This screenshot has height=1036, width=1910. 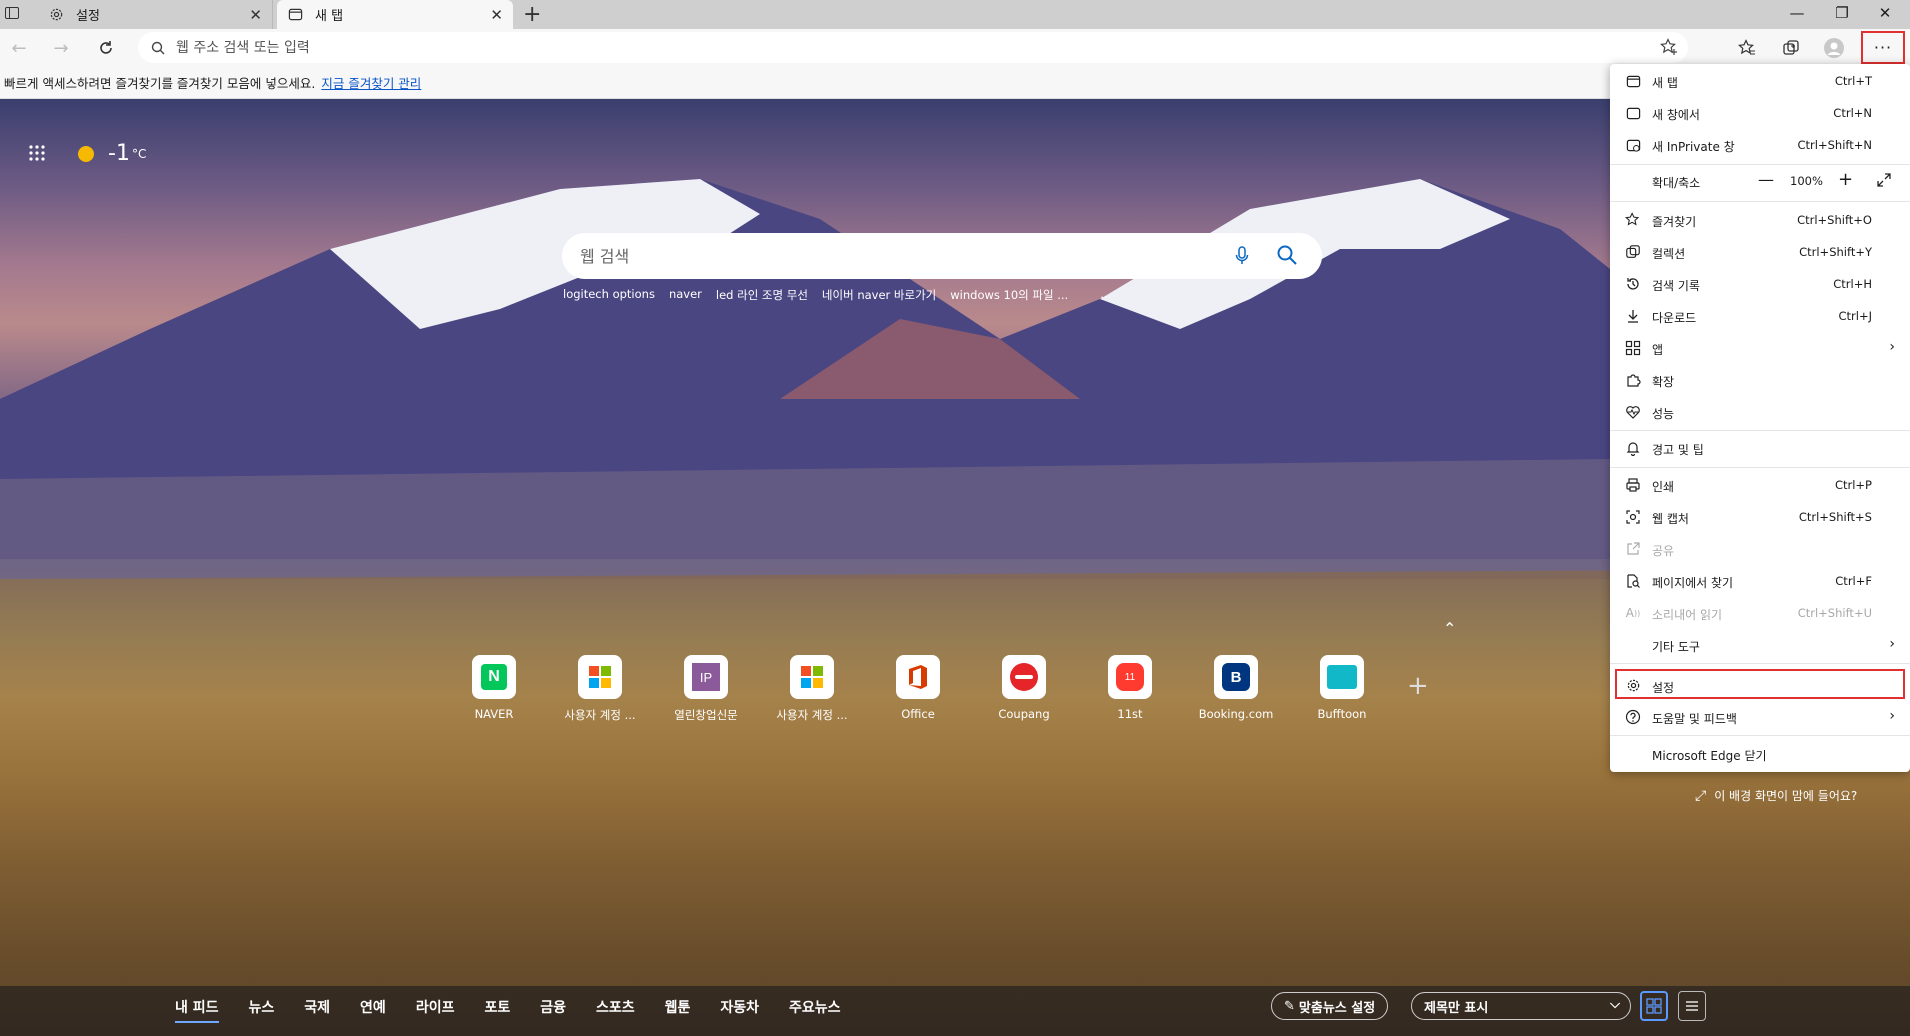 What do you see at coordinates (1760, 316) in the screenshot?
I see `menu-item-downloads: 다운로드 Ctrl+J` at bounding box center [1760, 316].